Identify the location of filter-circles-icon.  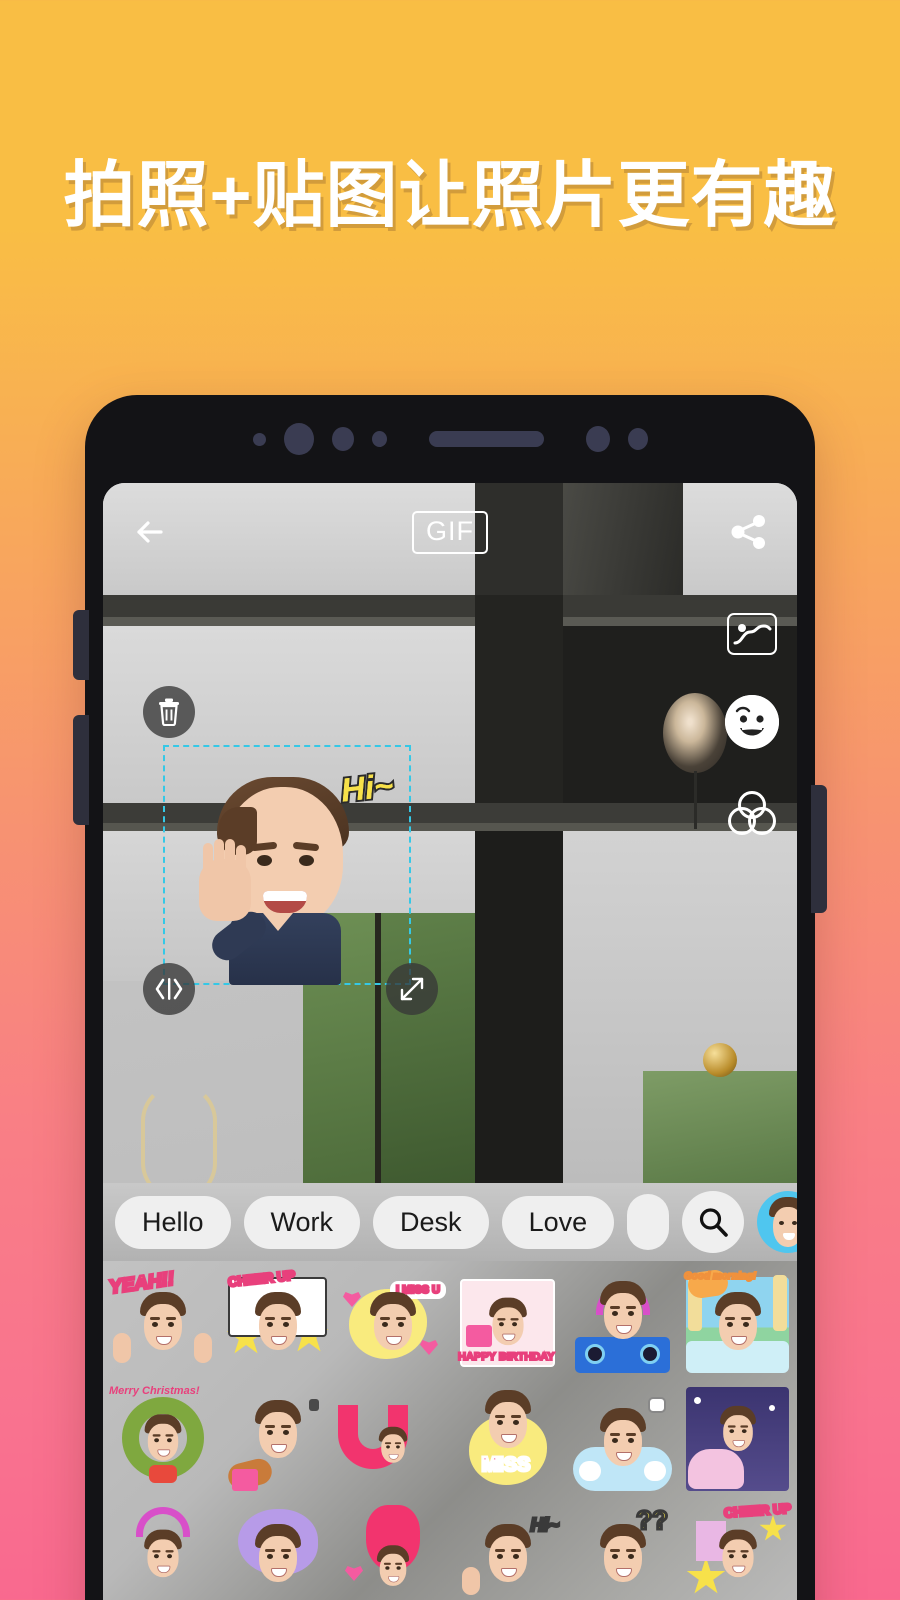
(752, 813).